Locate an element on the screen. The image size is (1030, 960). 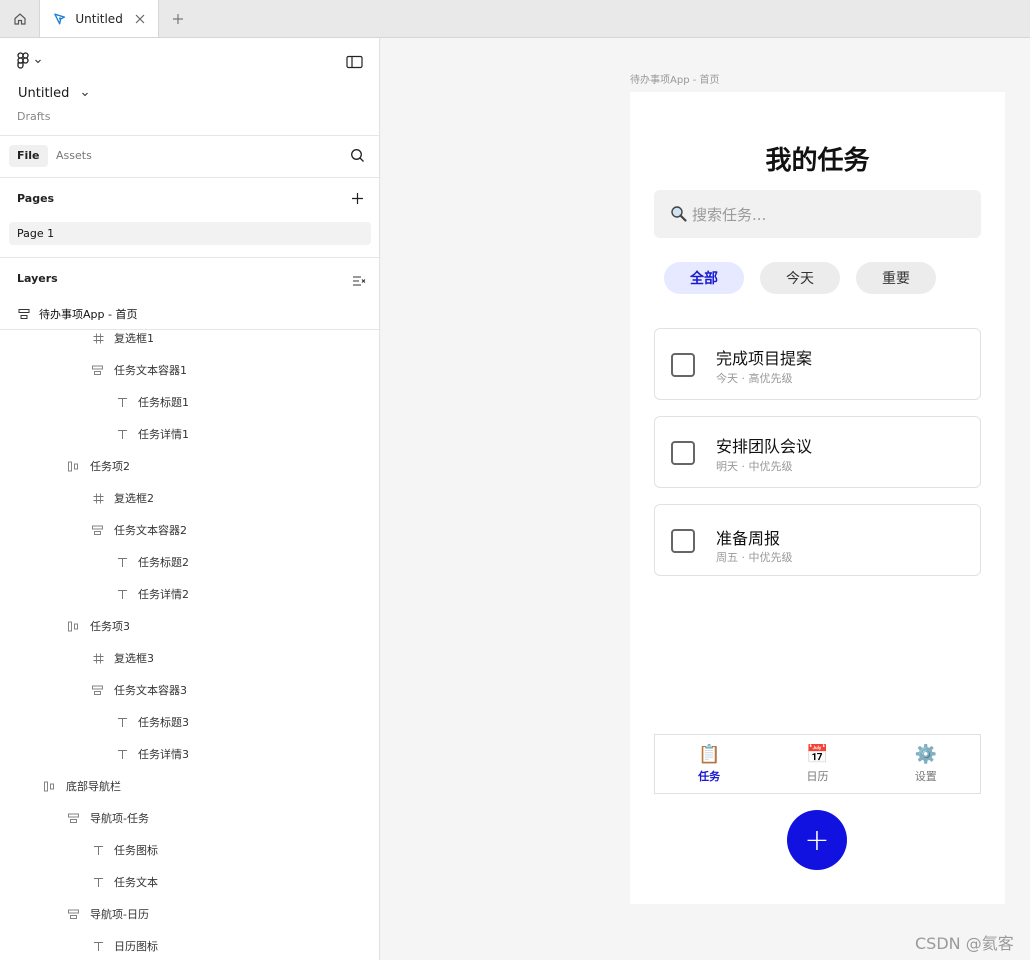
filter-chip-today: 今天 is located at coordinates (800, 278).